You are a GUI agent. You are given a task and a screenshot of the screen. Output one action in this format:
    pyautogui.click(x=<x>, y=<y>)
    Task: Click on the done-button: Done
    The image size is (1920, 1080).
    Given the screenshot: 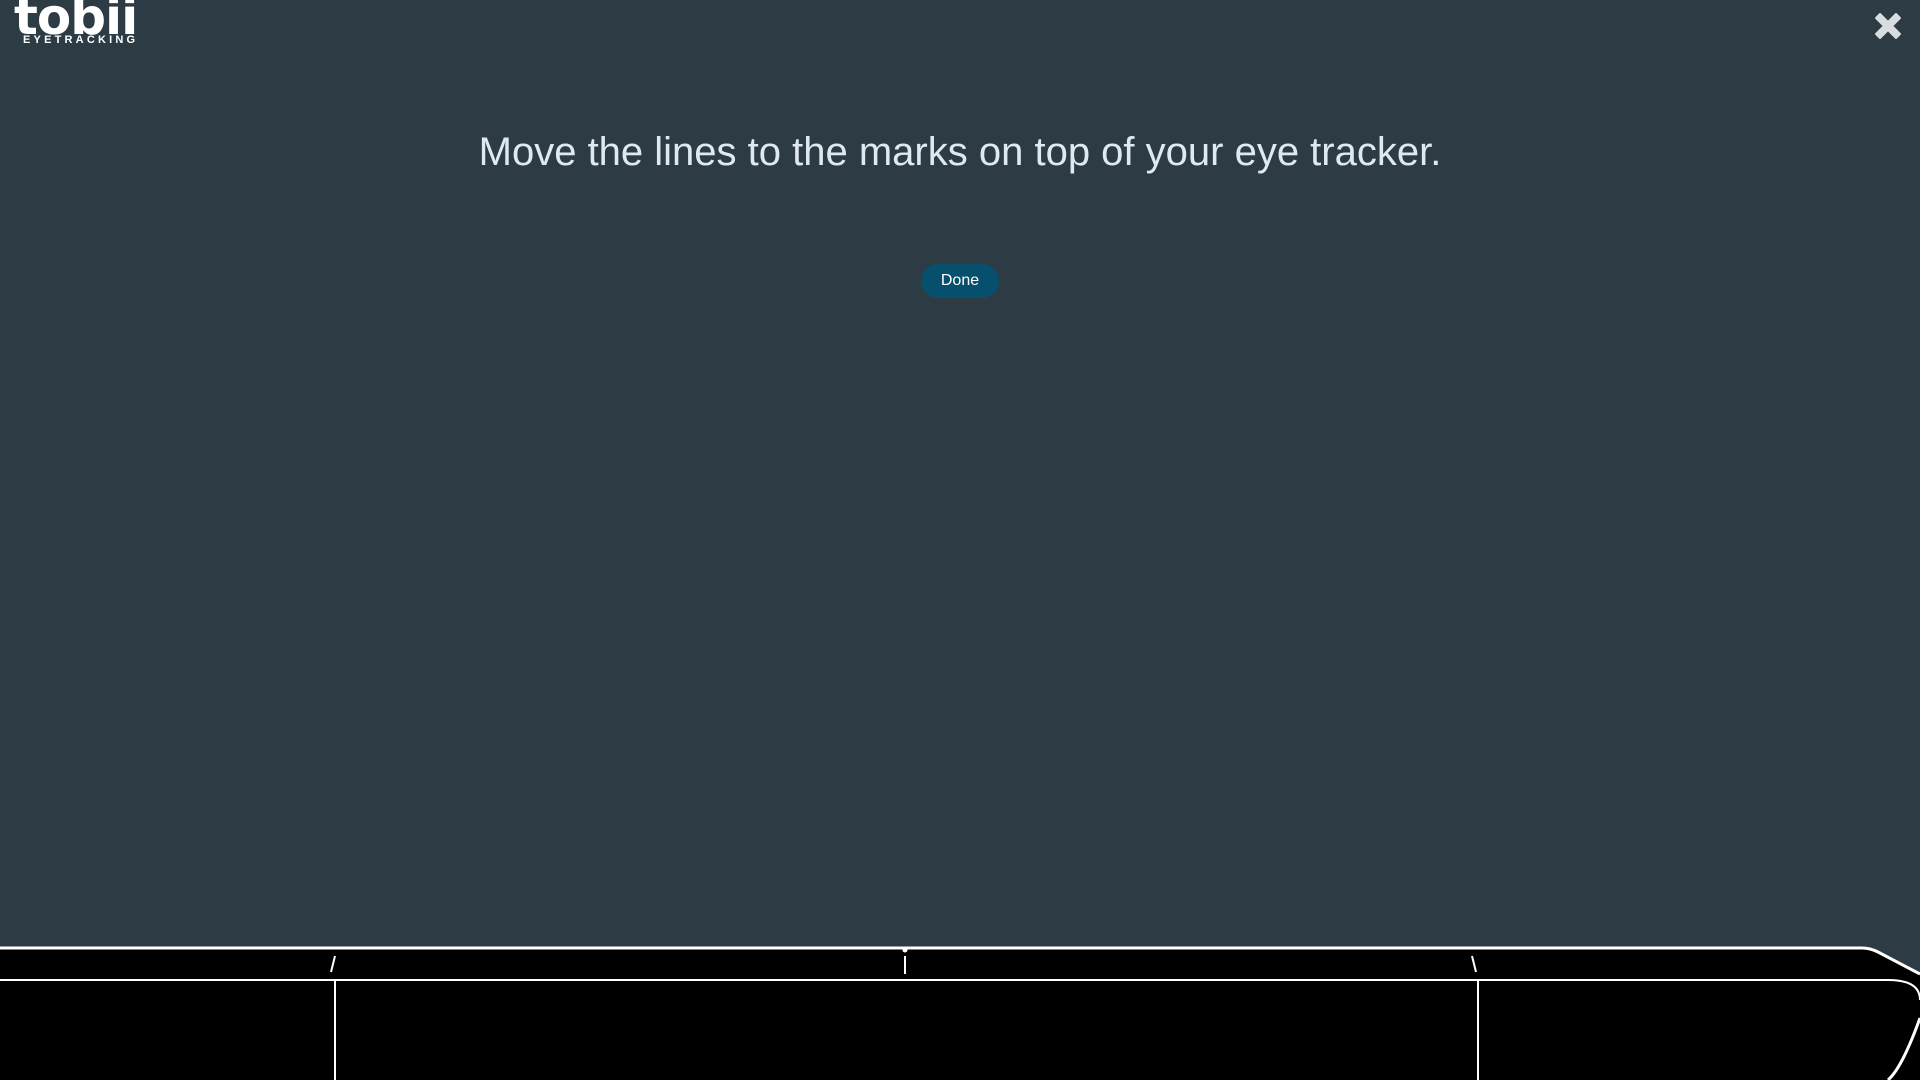 What is the action you would take?
    pyautogui.click(x=960, y=281)
    